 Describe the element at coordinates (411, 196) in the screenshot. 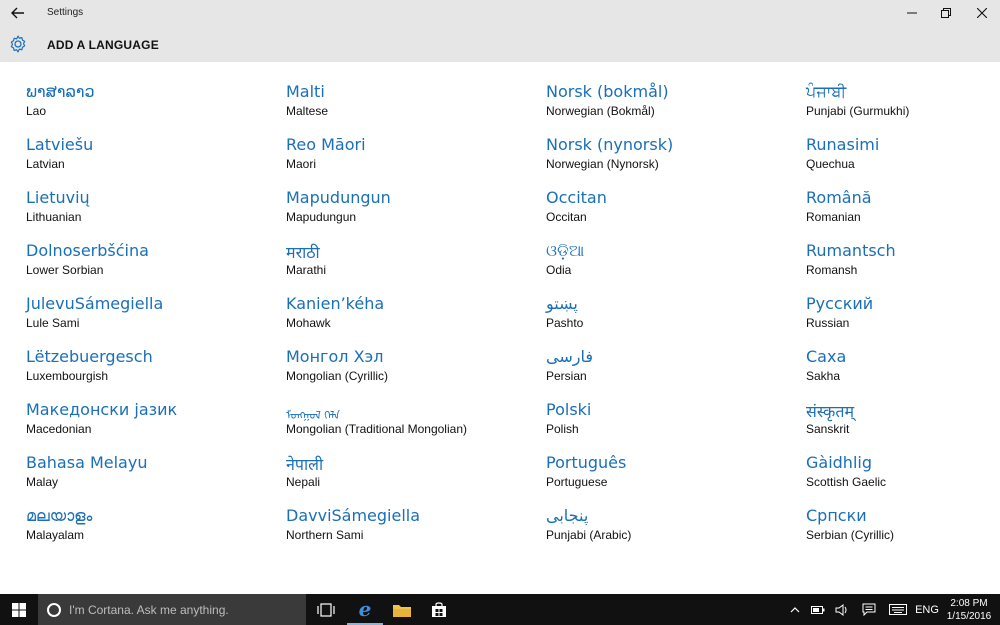

I see `language-item-mapudungun: Mapudungun Mapudungun` at that location.